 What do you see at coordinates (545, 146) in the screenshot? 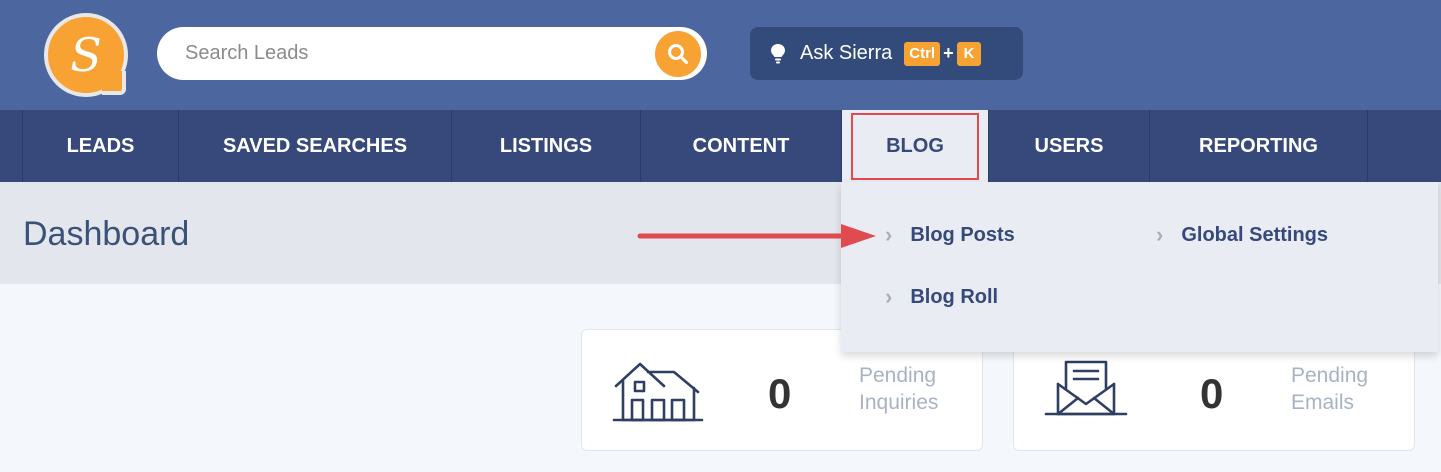
I see `nav-listings: LISTINGS` at bounding box center [545, 146].